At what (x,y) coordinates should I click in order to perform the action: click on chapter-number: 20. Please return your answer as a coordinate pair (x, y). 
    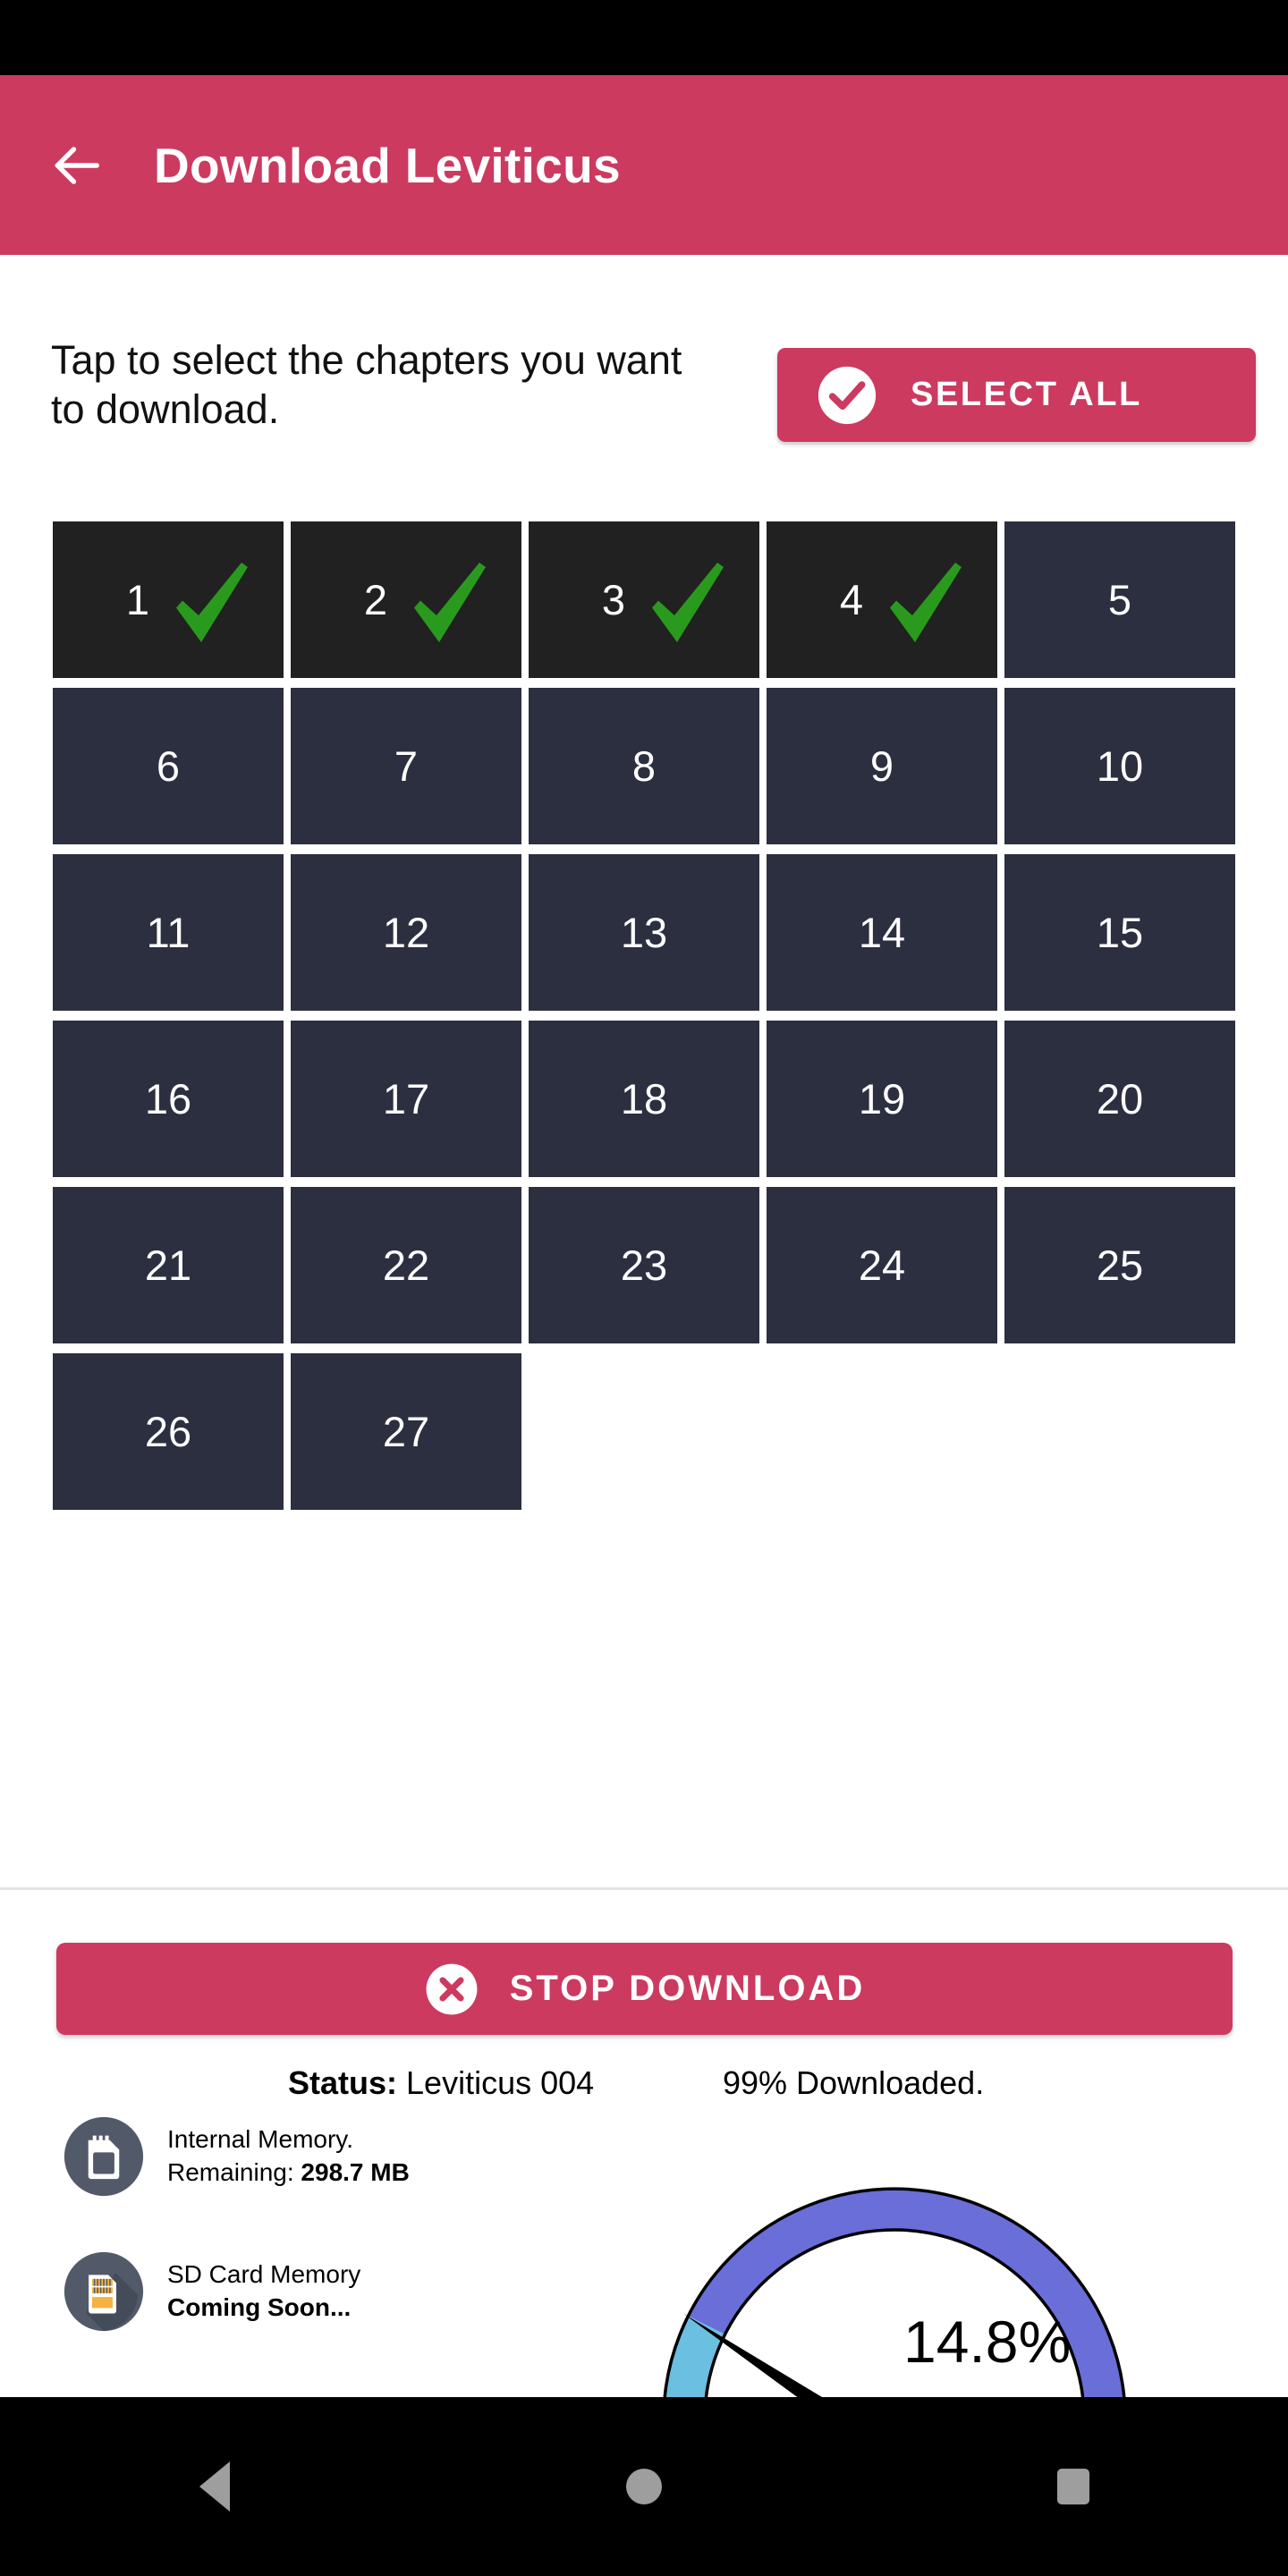
    Looking at the image, I should click on (1120, 1099).